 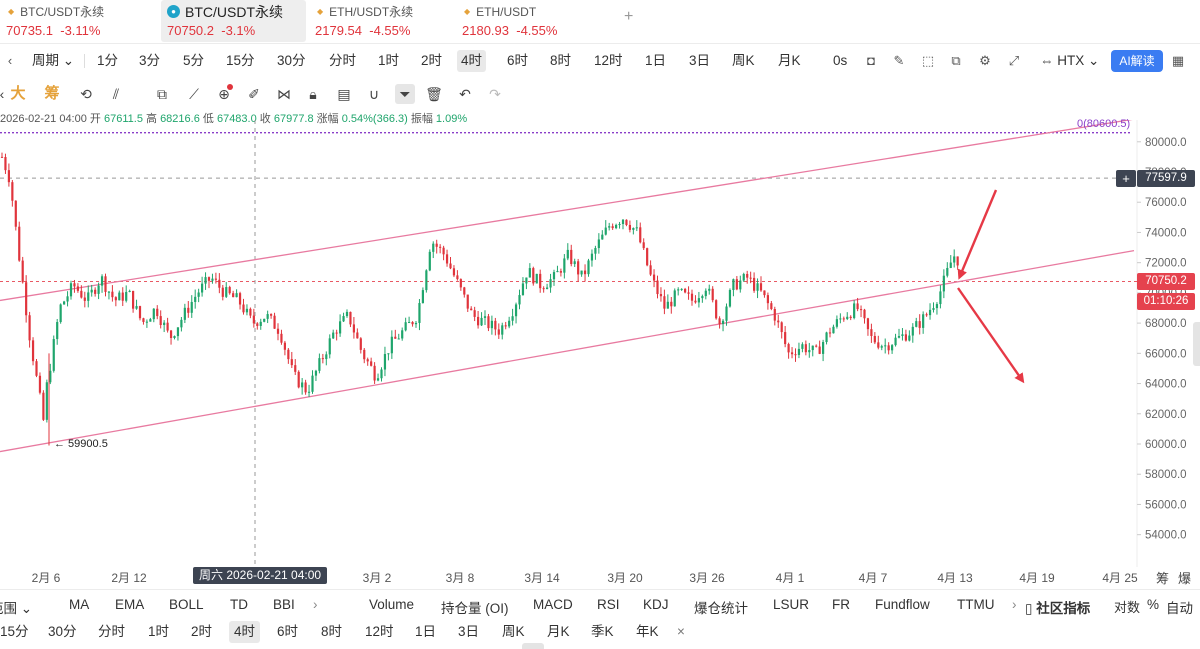 What do you see at coordinates (721, 607) in the screenshot?
I see `indicator-liquidation: 爆仓统计` at bounding box center [721, 607].